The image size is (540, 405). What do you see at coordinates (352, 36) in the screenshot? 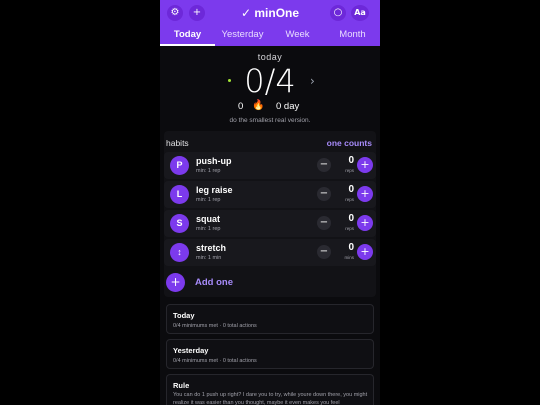
I see `tab-month: Month` at bounding box center [352, 36].